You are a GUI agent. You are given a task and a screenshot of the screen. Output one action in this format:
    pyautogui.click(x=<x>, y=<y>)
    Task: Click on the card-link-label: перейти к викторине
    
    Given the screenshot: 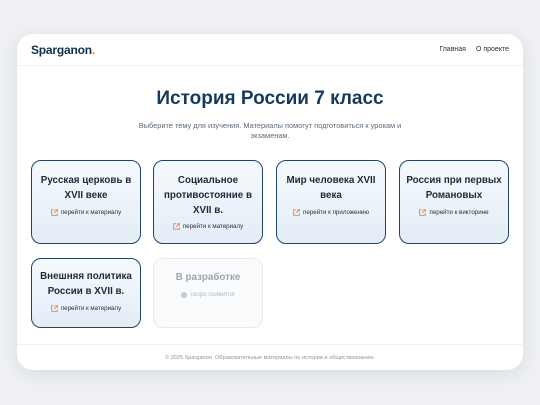 What is the action you would take?
    pyautogui.click(x=459, y=212)
    